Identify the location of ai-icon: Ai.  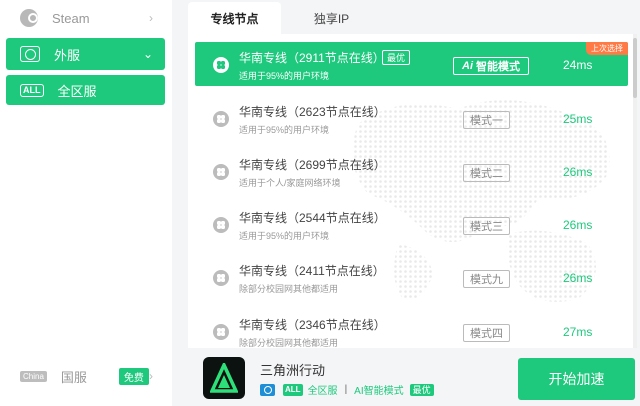
(467, 66).